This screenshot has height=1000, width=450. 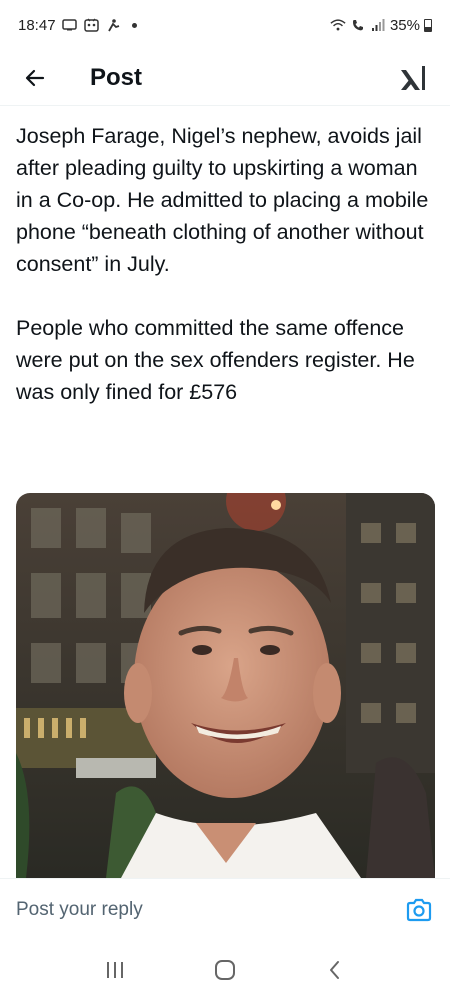 I want to click on activity-icon, so click(x=114, y=25).